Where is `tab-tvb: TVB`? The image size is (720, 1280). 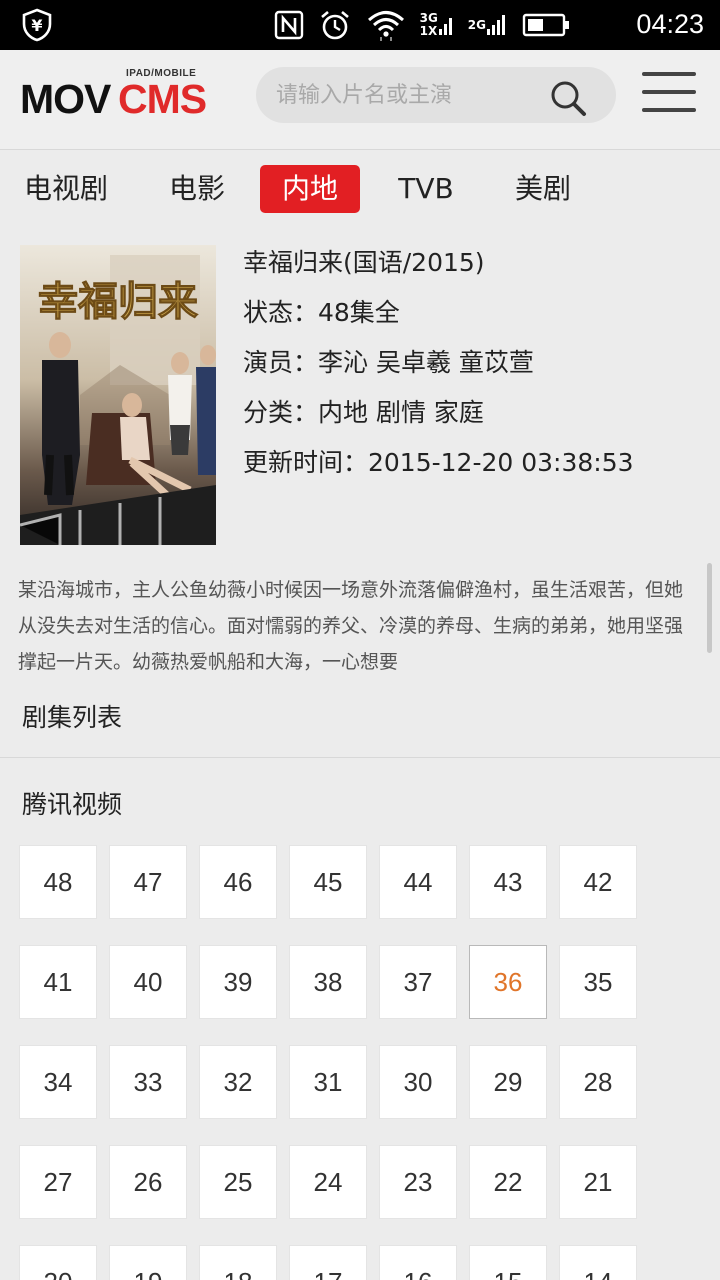
tab-tvb: TVB is located at coordinates (426, 189).